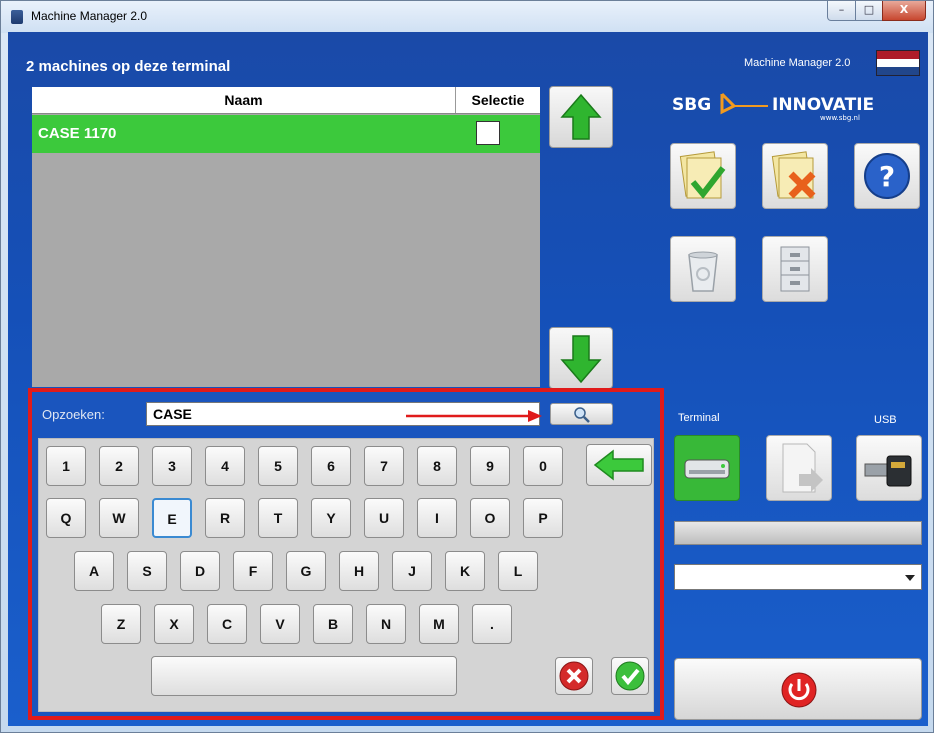 Image resolution: width=934 pixels, height=733 pixels. What do you see at coordinates (119, 466) in the screenshot?
I see `key-2: 2` at bounding box center [119, 466].